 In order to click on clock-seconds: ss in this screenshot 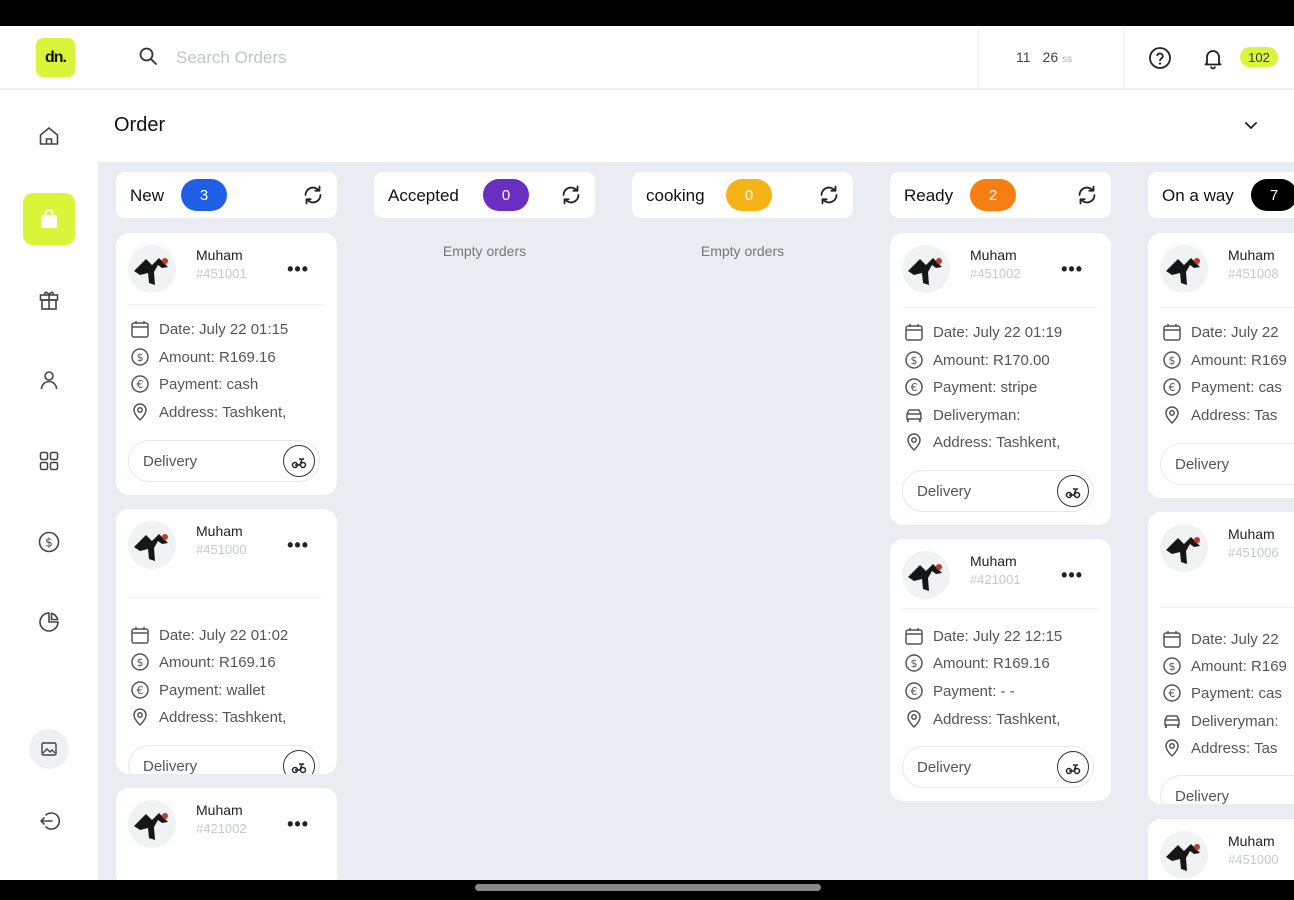, I will do `click(1067, 59)`.